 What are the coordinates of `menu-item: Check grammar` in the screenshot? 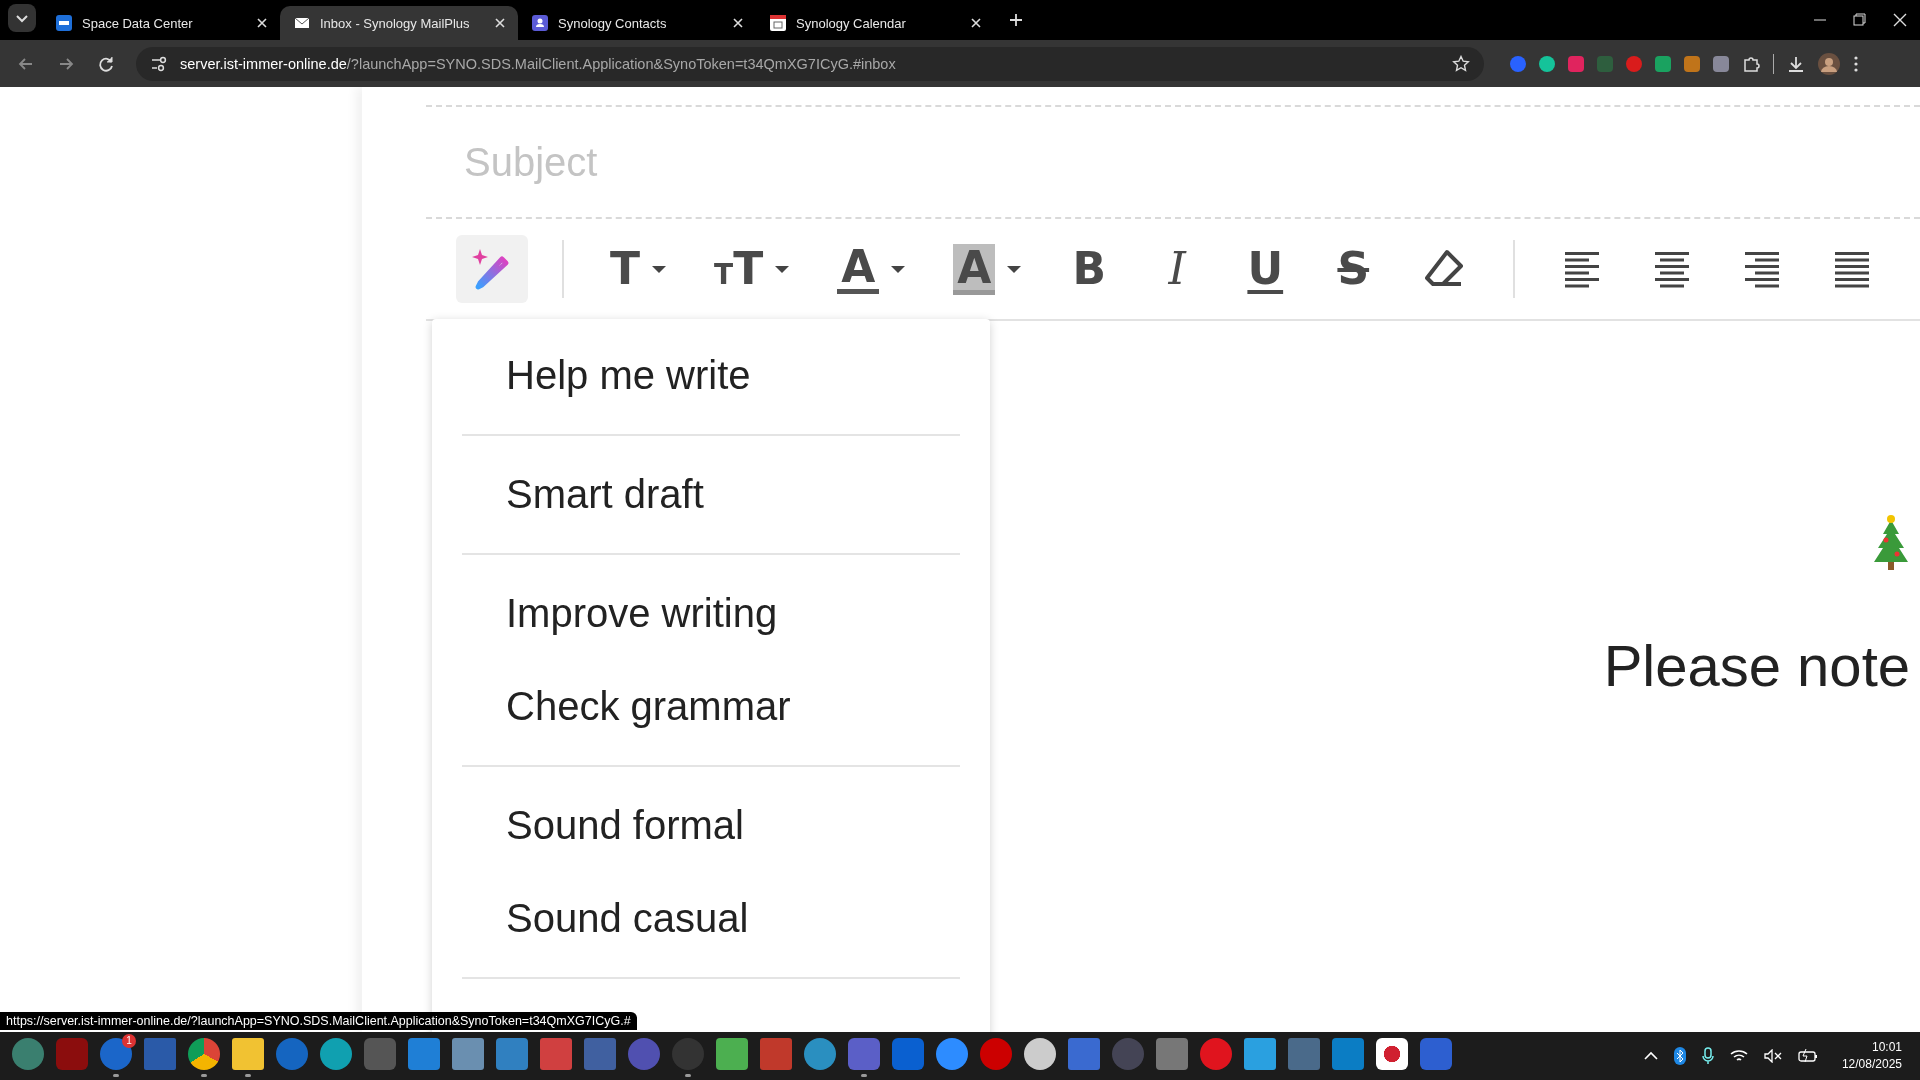 It's located at (711, 706).